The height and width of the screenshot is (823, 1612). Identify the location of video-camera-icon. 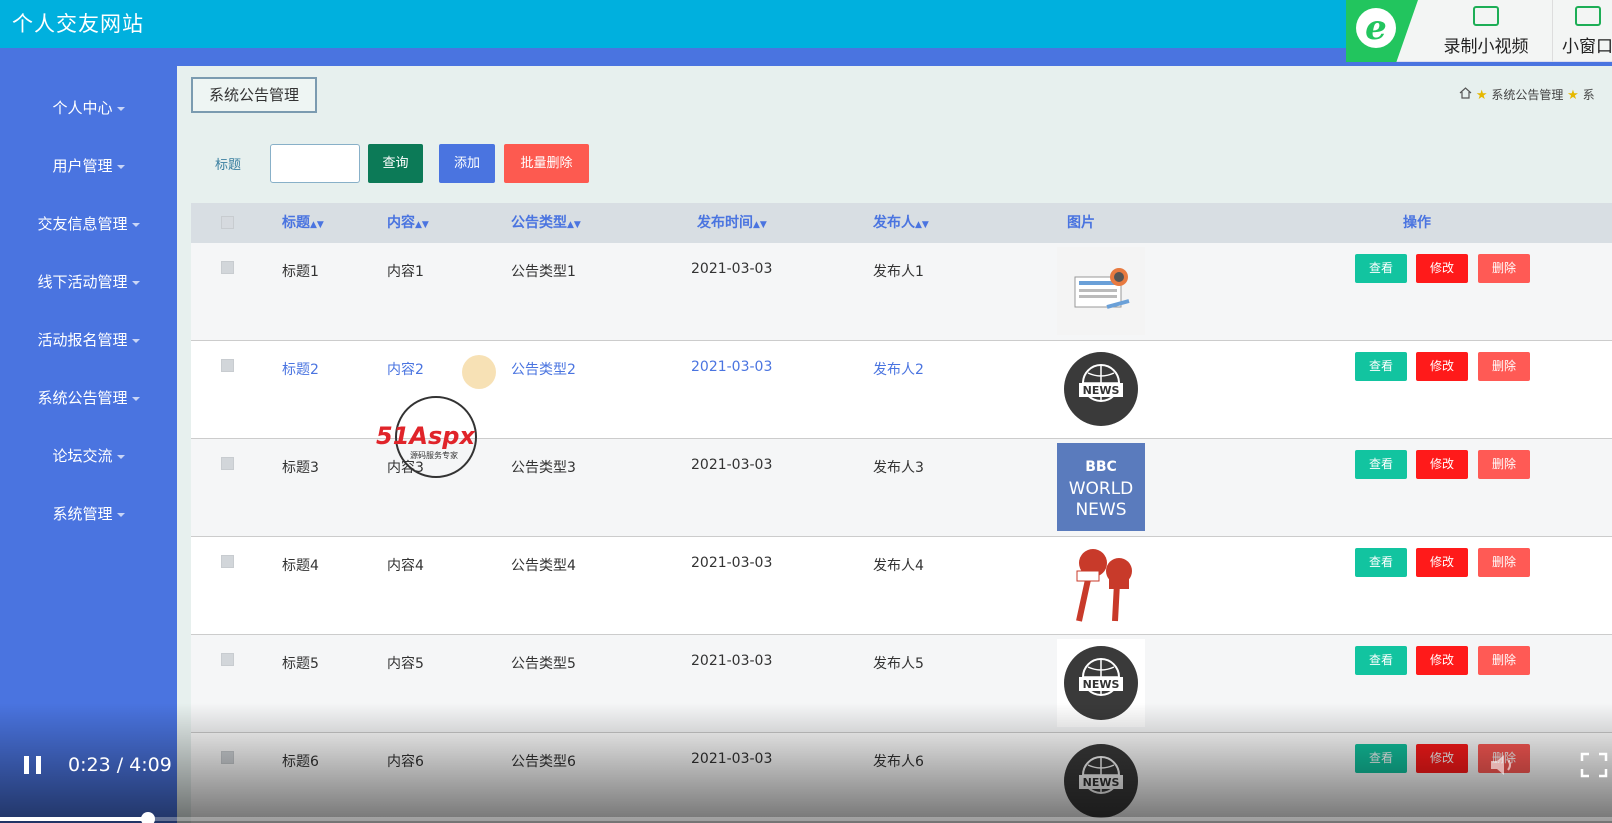
(1486, 16).